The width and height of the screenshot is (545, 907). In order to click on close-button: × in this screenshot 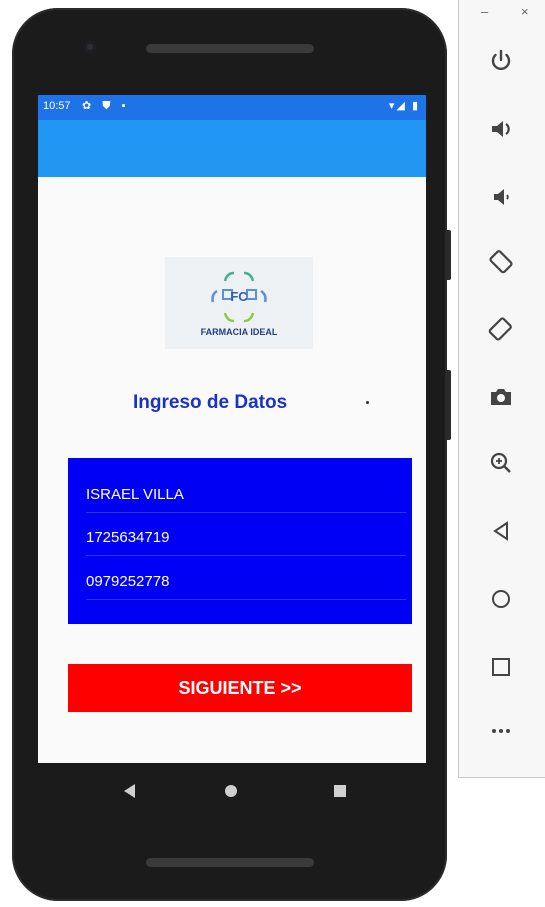, I will do `click(525, 11)`.